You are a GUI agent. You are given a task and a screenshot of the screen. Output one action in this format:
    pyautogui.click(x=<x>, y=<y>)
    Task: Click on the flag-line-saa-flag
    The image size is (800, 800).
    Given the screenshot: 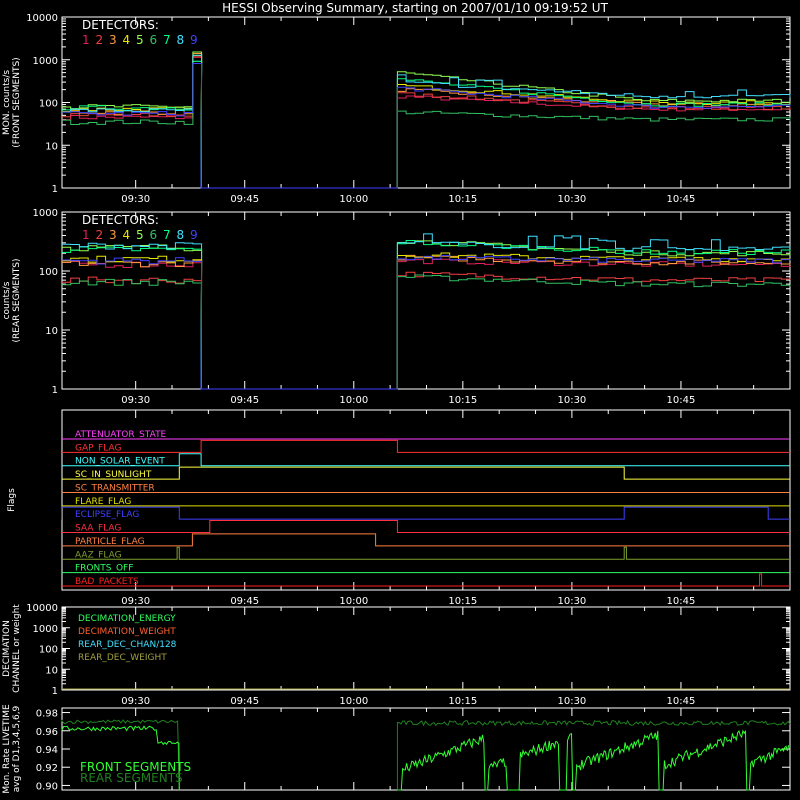 What is the action you would take?
    pyautogui.click(x=426, y=527)
    